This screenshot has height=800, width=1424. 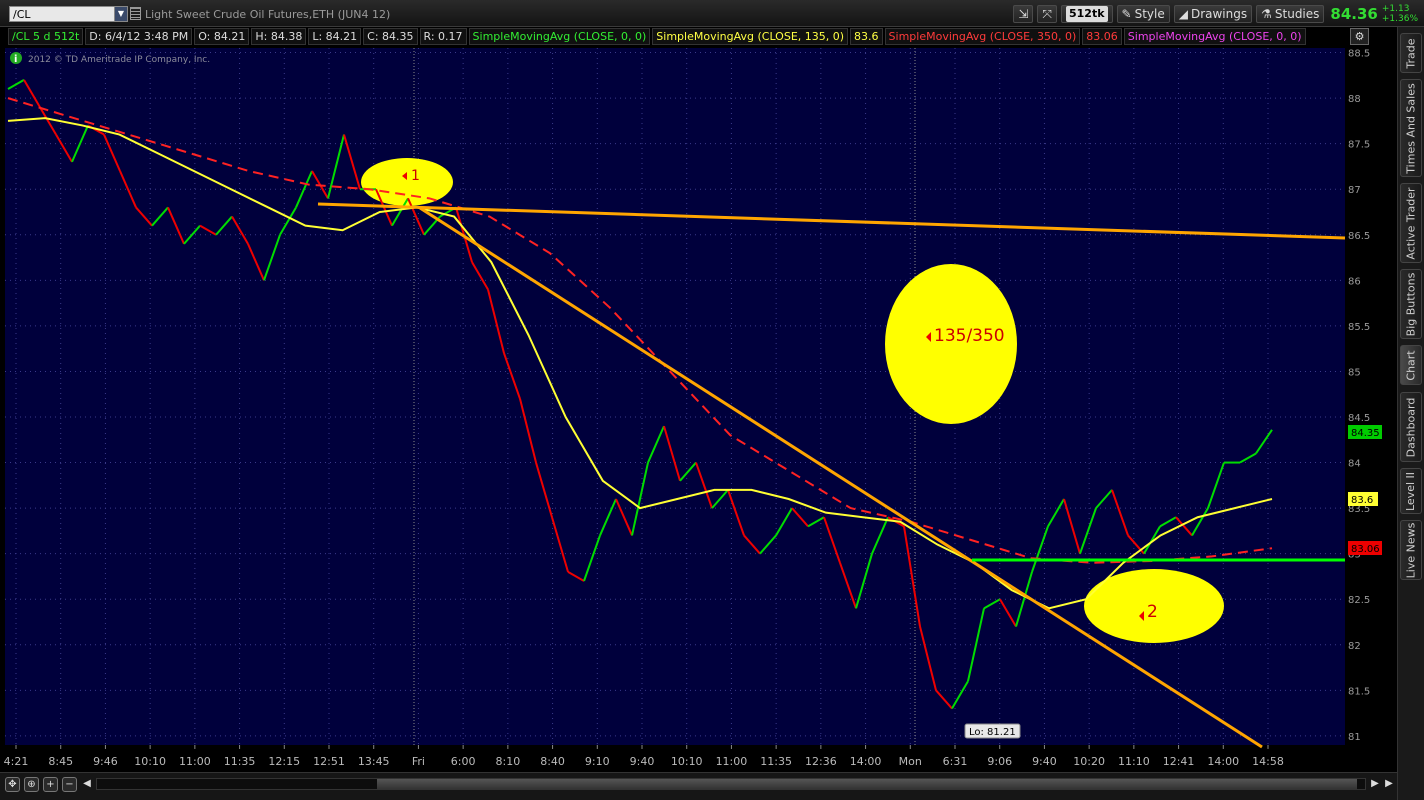 I want to click on tick-aggregation-button: 512tk, so click(x=1086, y=14).